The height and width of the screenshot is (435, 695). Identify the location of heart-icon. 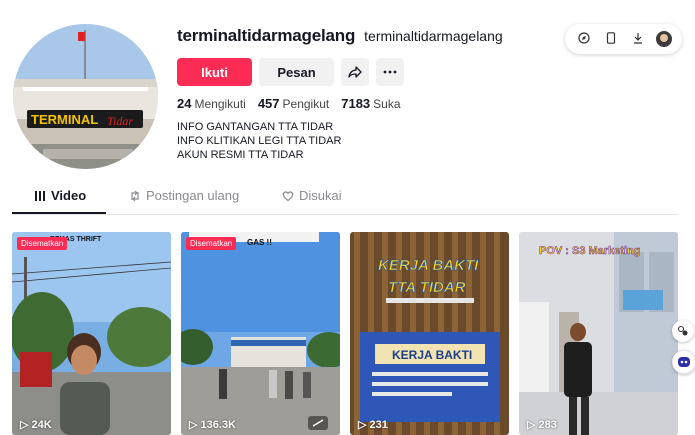
(288, 196).